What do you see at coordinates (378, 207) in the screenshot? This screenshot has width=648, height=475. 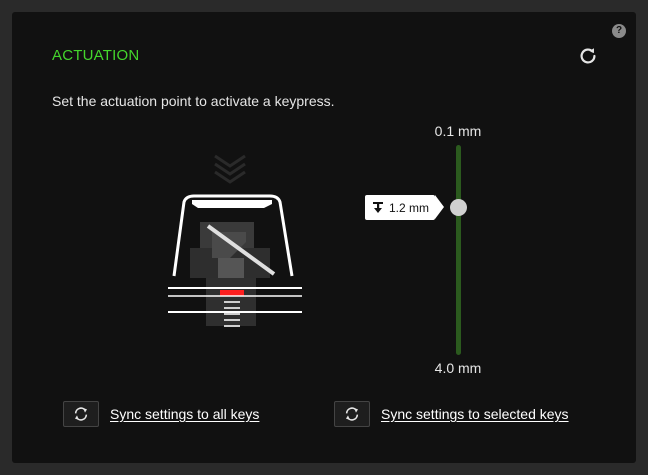 I see `arrow-down-icon` at bounding box center [378, 207].